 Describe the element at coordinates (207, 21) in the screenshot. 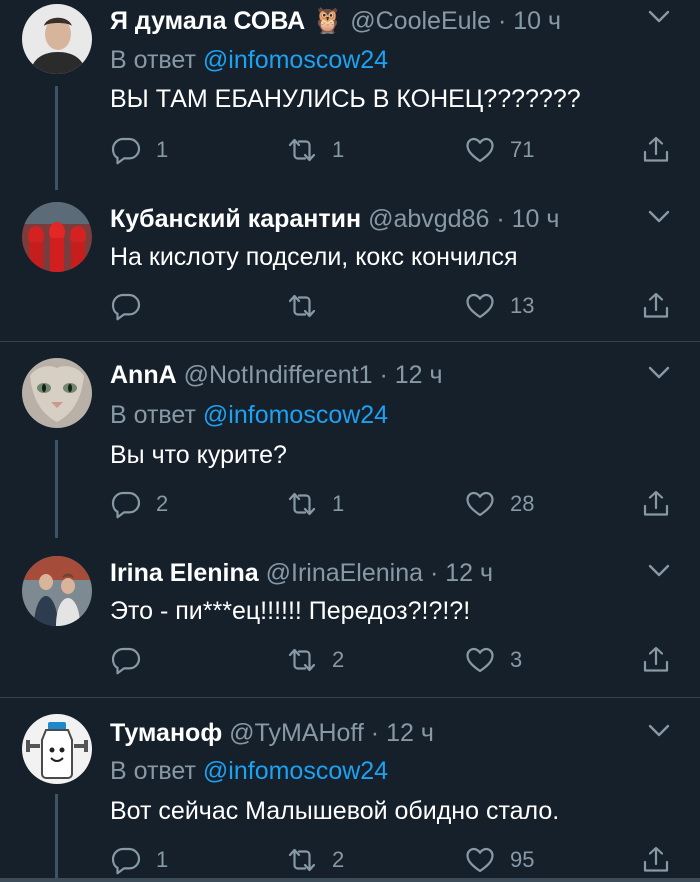

I see `display-name: Я думала СОВА` at that location.